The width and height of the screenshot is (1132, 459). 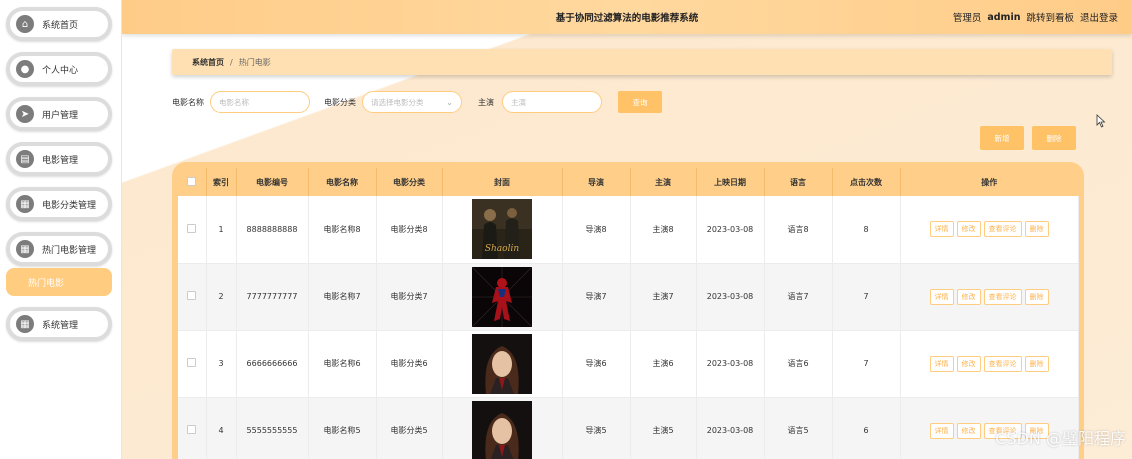 What do you see at coordinates (409, 230) in the screenshot?
I see `cell-category: 电影分类8` at bounding box center [409, 230].